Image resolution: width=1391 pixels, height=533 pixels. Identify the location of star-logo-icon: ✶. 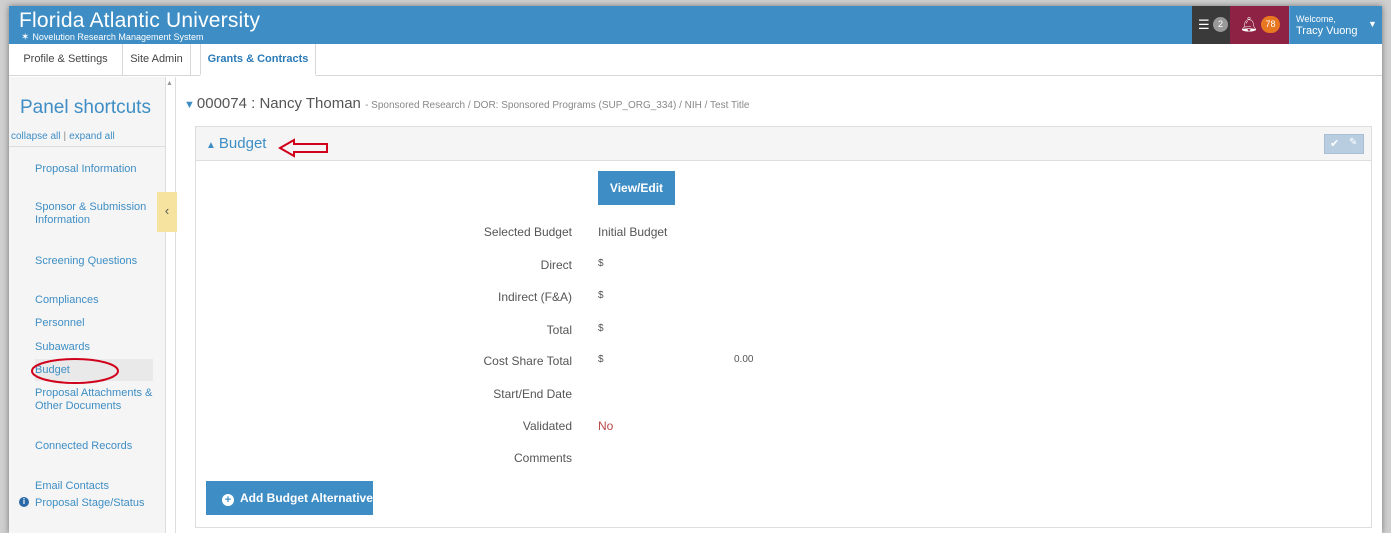
(25, 37).